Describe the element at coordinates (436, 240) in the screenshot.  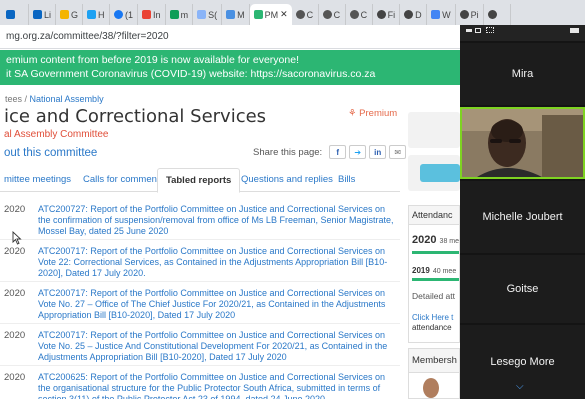
I see `attendance-year-2020: 2020 38 me` at that location.